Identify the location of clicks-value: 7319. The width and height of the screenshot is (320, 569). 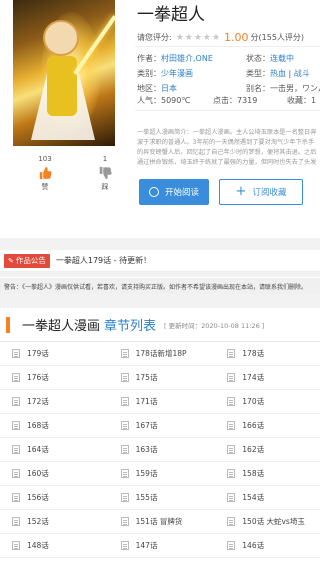
(247, 100).